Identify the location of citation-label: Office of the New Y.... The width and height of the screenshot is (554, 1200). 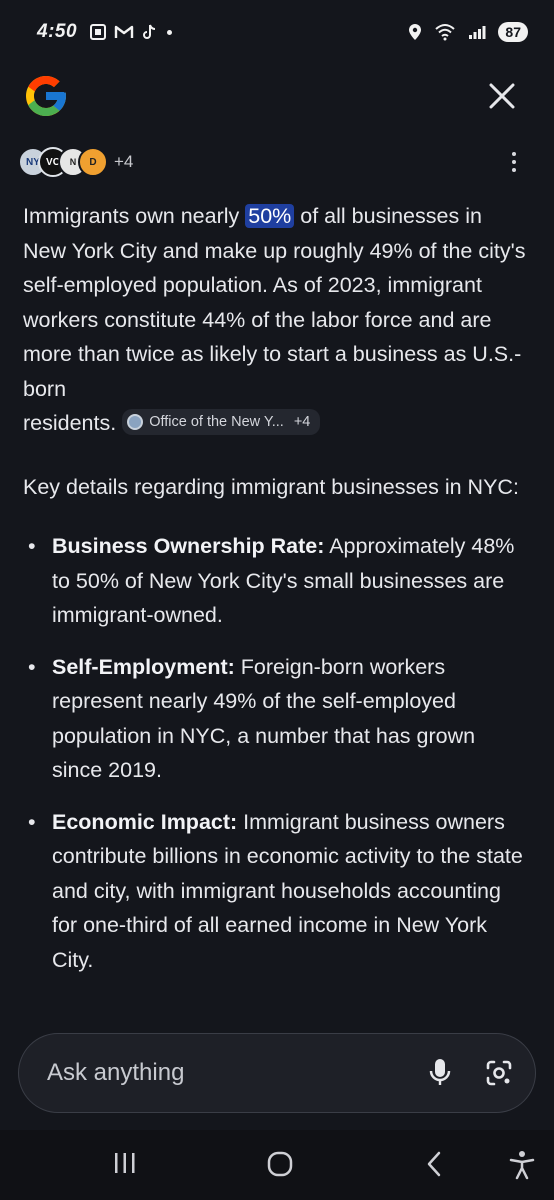
(216, 422).